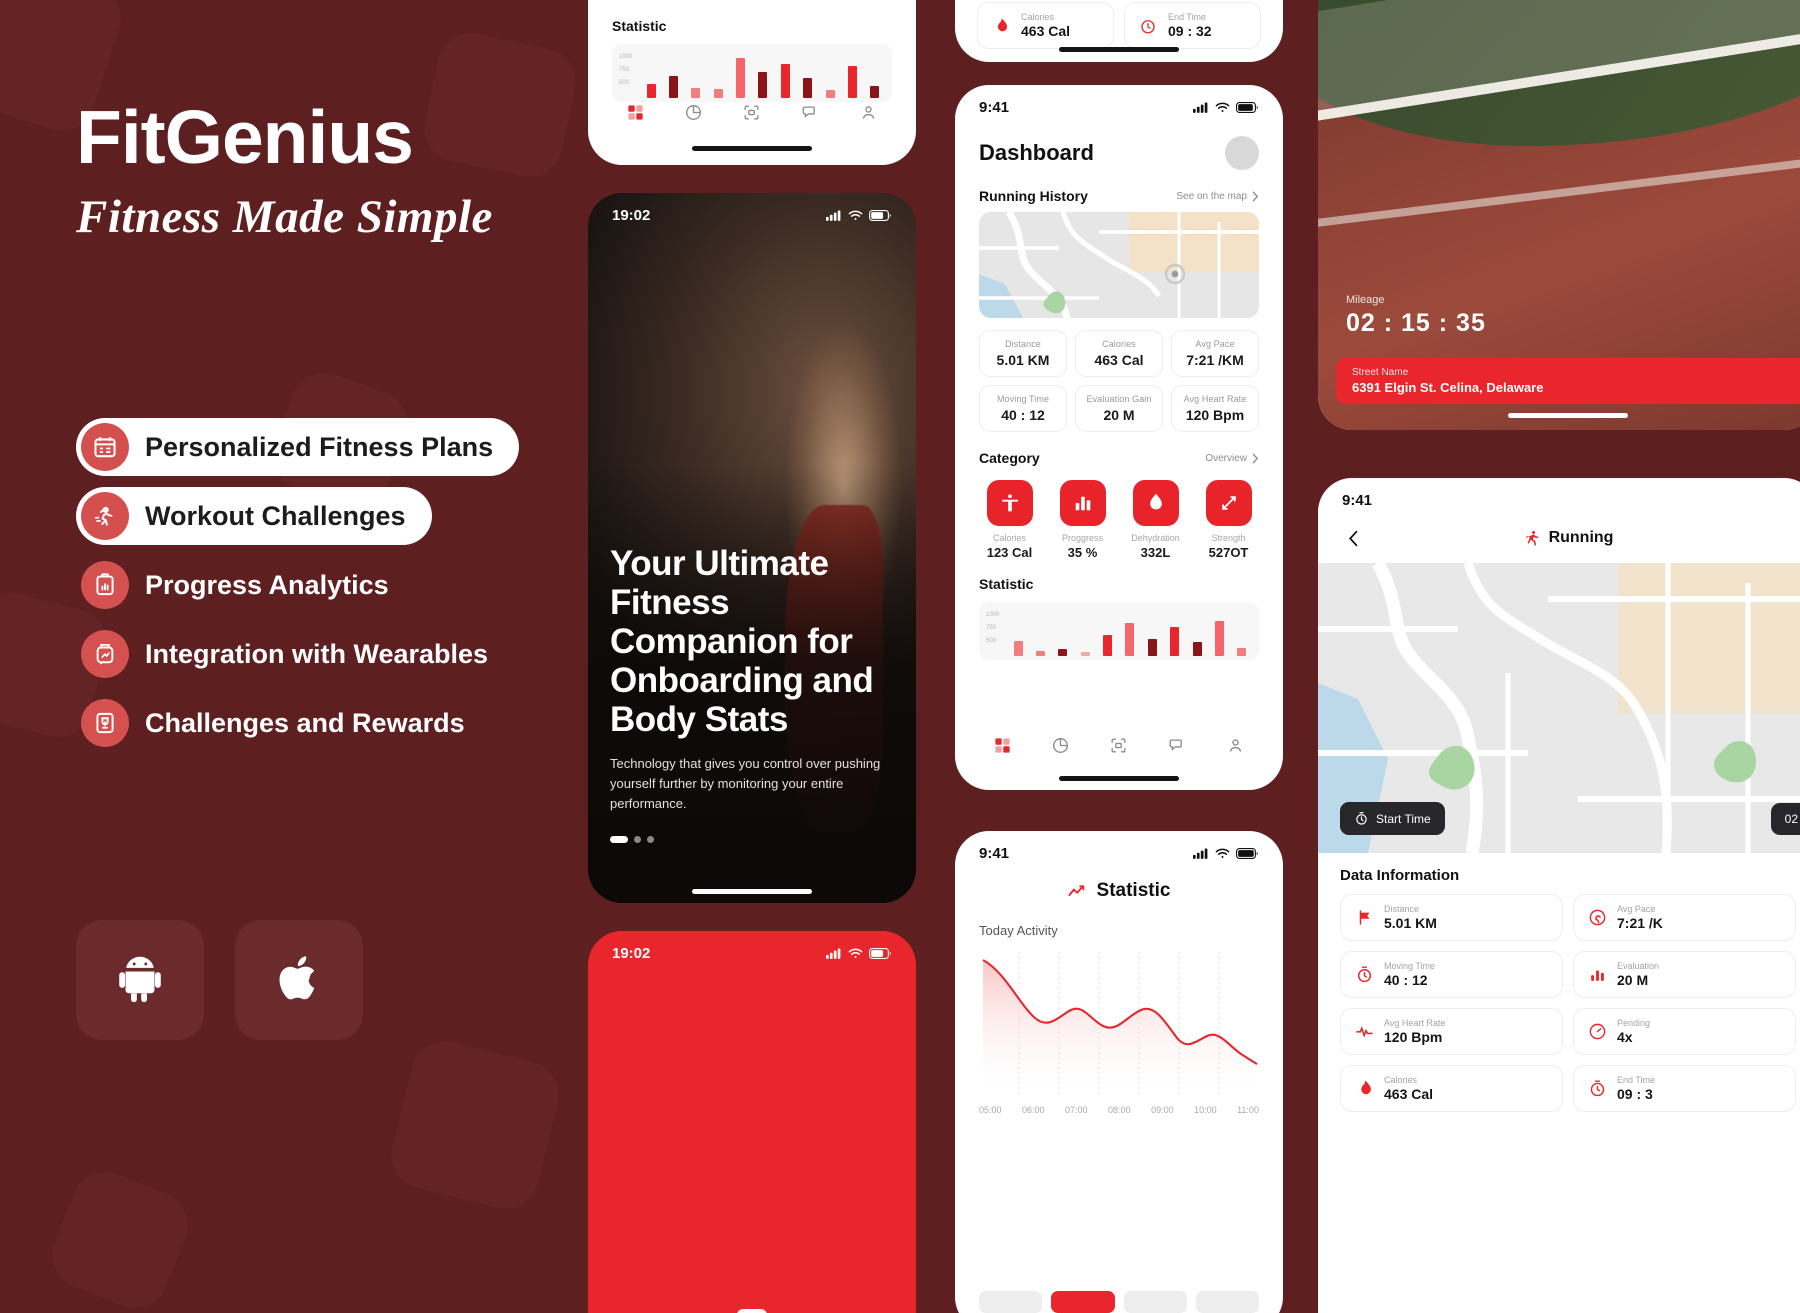 The height and width of the screenshot is (1313, 1800). Describe the element at coordinates (1559, 532) in the screenshot. I see `running-header: Running` at that location.